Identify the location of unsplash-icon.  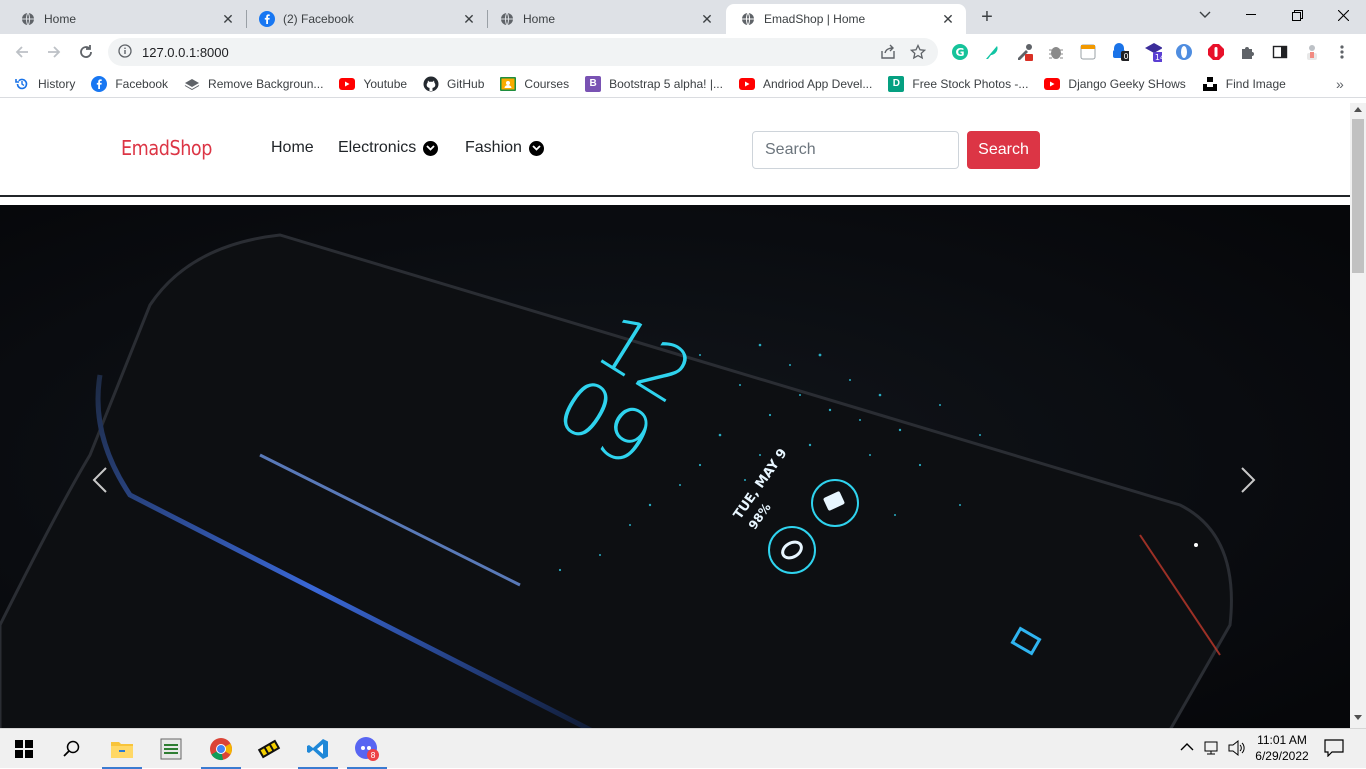
(1210, 84).